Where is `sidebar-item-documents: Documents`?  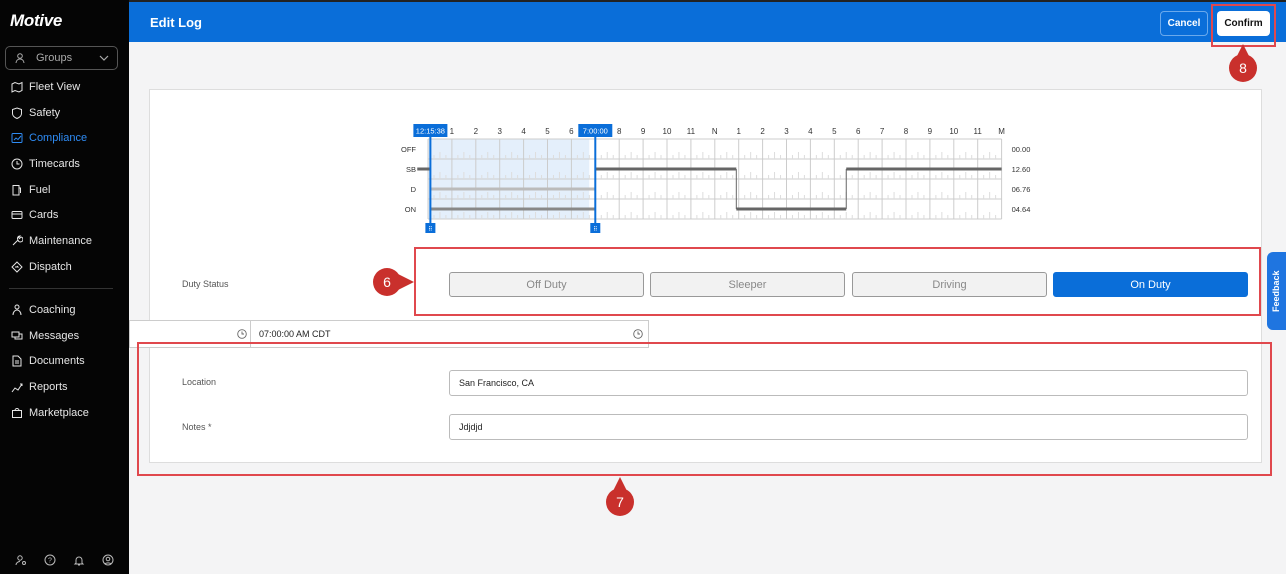
sidebar-item-documents: Documents is located at coordinates (64, 361).